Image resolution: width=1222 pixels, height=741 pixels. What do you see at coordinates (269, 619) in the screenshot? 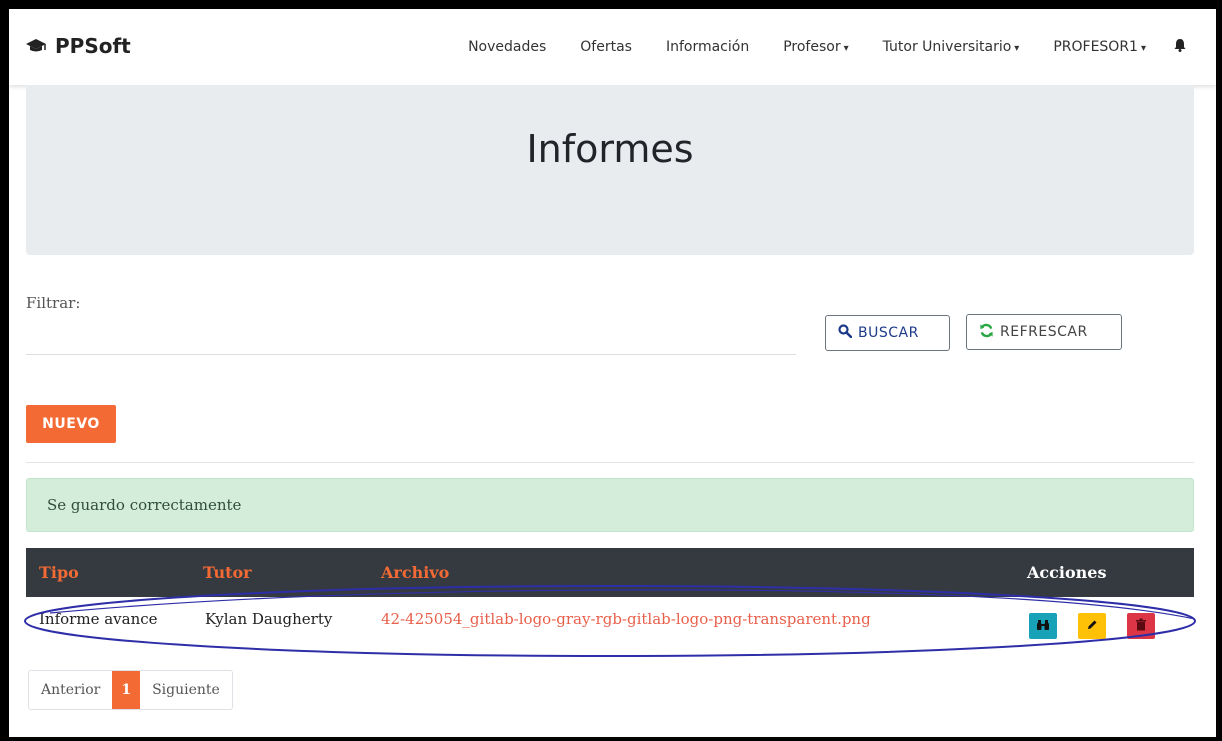
I see `cell-tutor: Kylan Daugherty` at bounding box center [269, 619].